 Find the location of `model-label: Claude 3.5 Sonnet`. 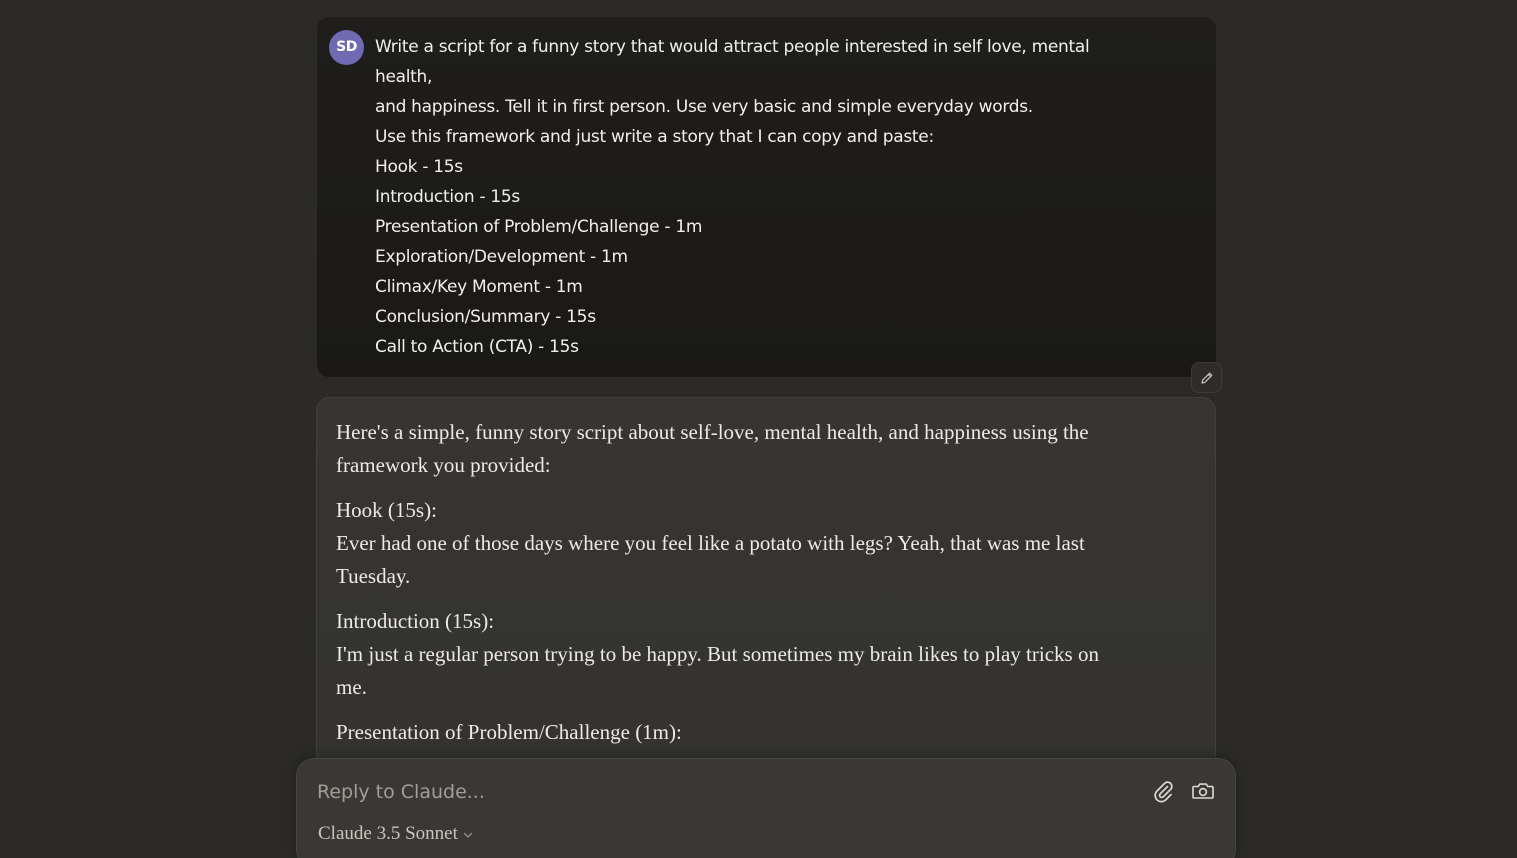

model-label: Claude 3.5 Sonnet is located at coordinates (388, 833).